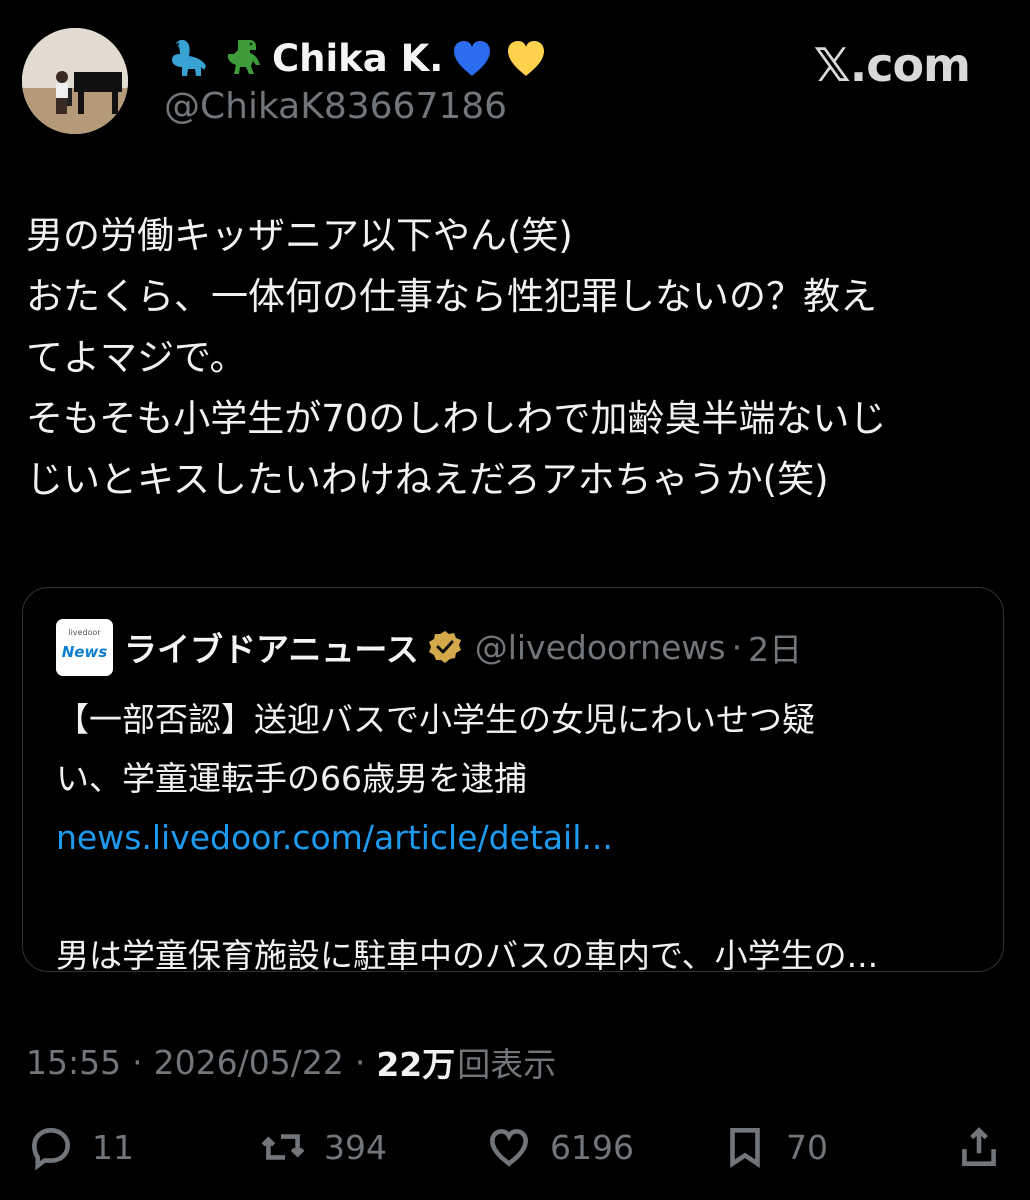 This screenshot has width=1030, height=1200. I want to click on tweet-line: おたくら、一体何の仕事なら性犯罪しないの？教え, so click(451, 296).